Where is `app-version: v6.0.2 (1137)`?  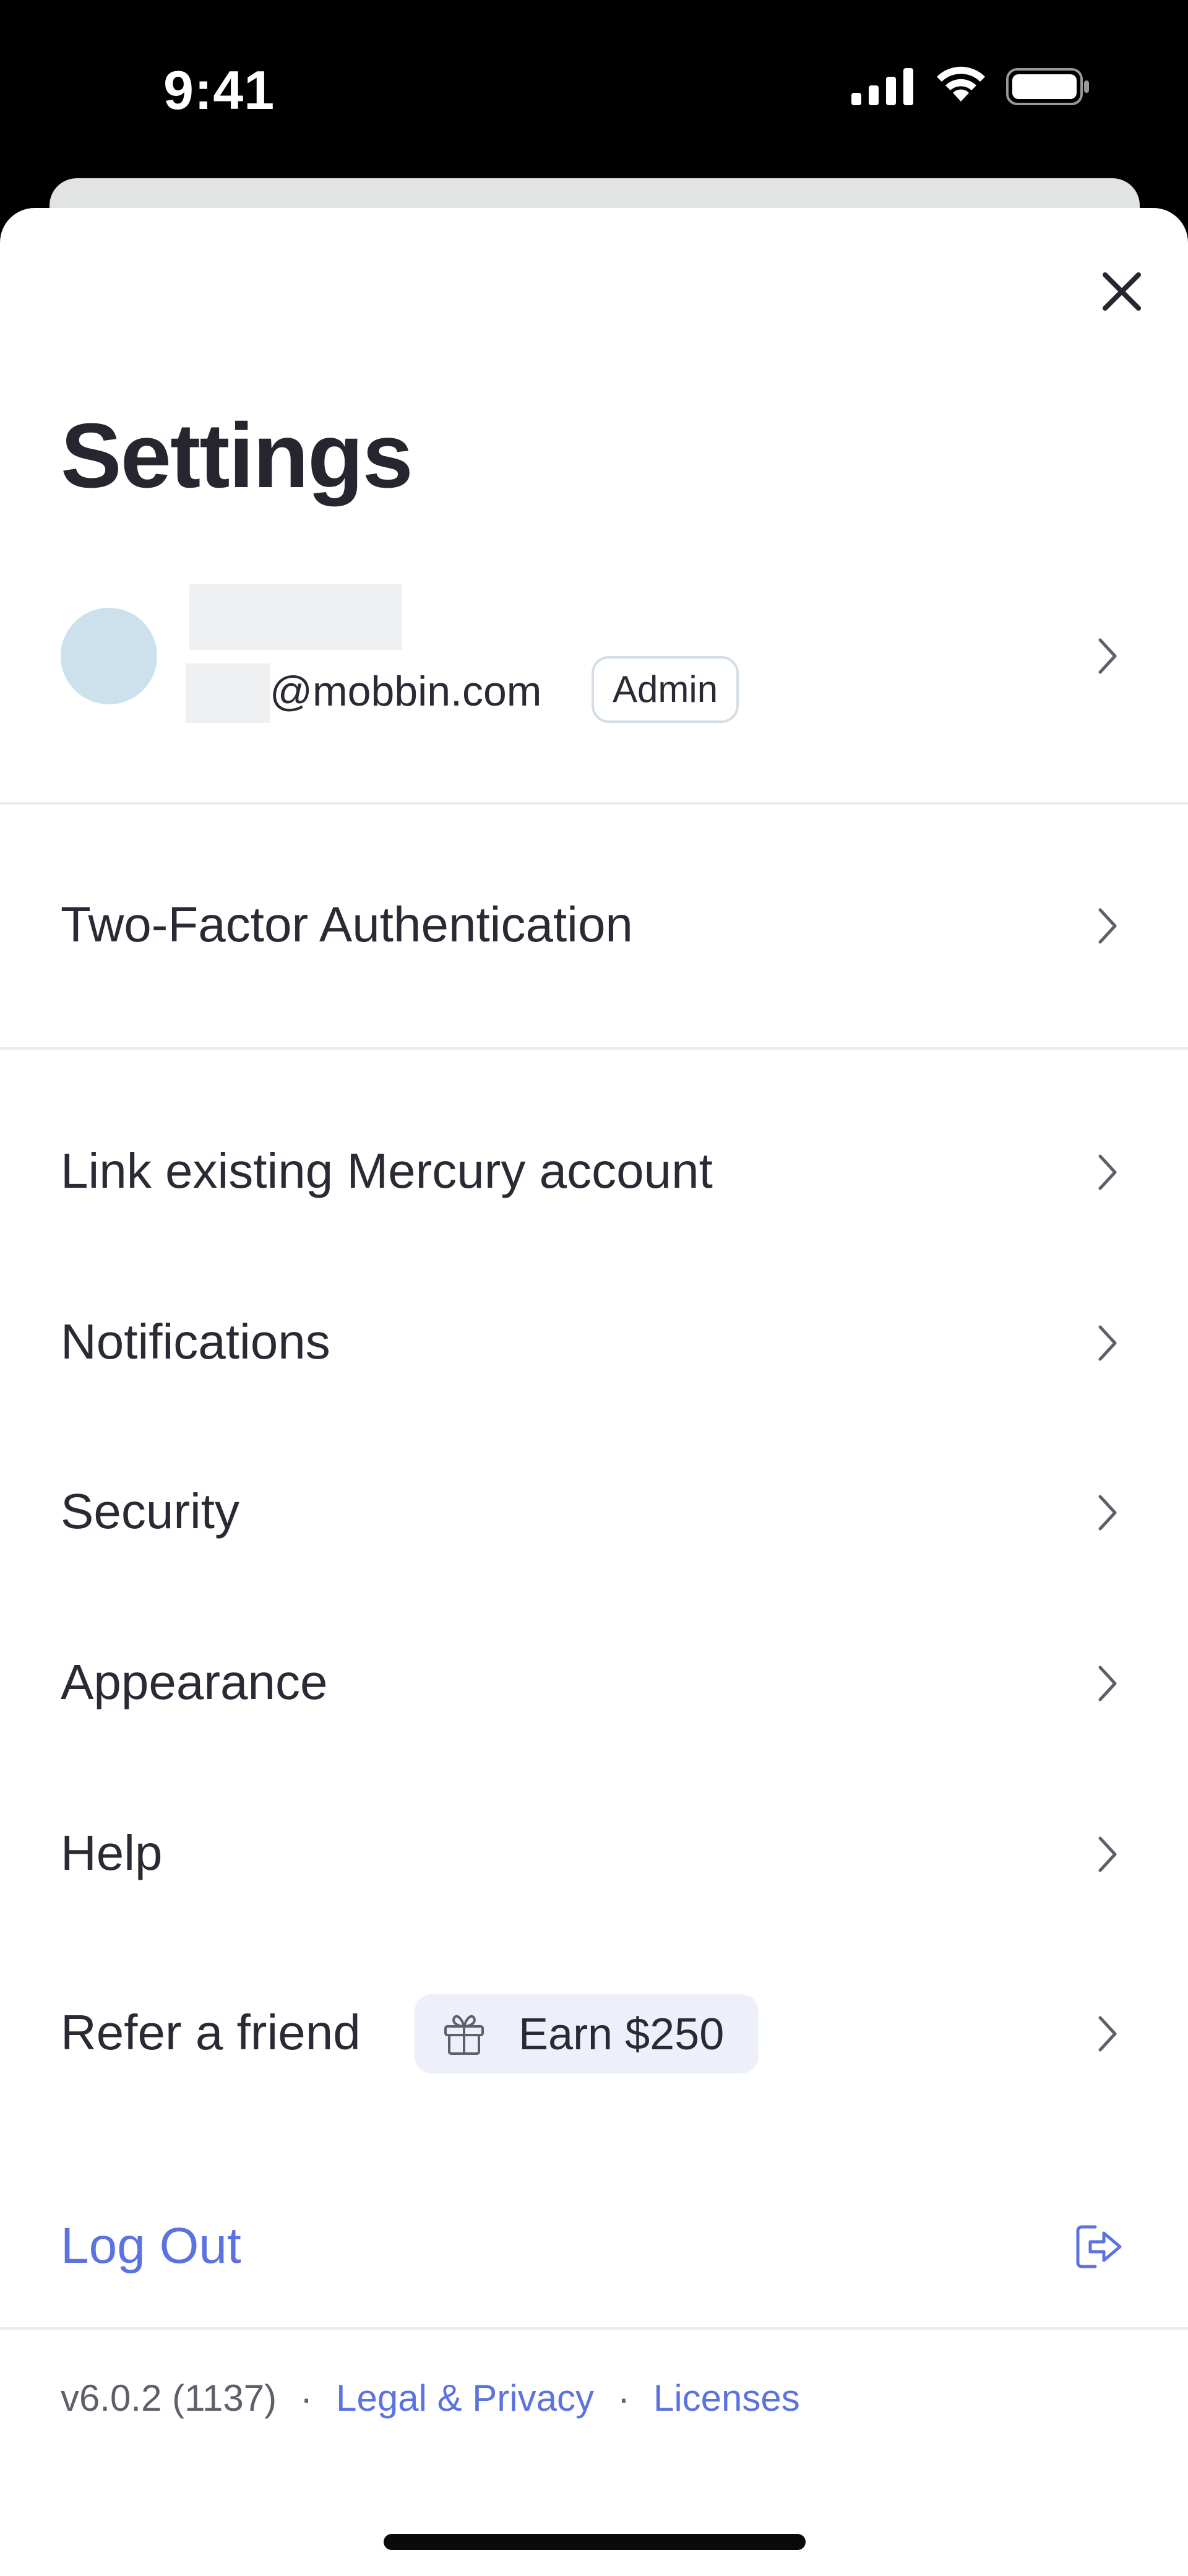
app-version: v6.0.2 (1137) is located at coordinates (169, 2398).